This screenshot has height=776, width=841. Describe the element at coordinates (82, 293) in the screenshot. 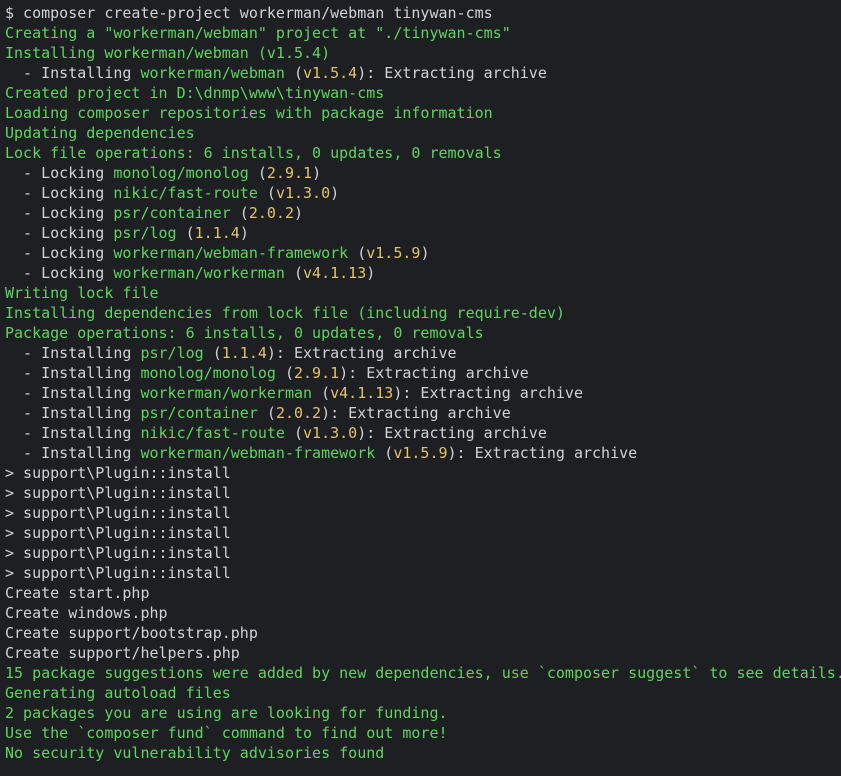

I see `terminal-text-segment: Writing lock file` at that location.